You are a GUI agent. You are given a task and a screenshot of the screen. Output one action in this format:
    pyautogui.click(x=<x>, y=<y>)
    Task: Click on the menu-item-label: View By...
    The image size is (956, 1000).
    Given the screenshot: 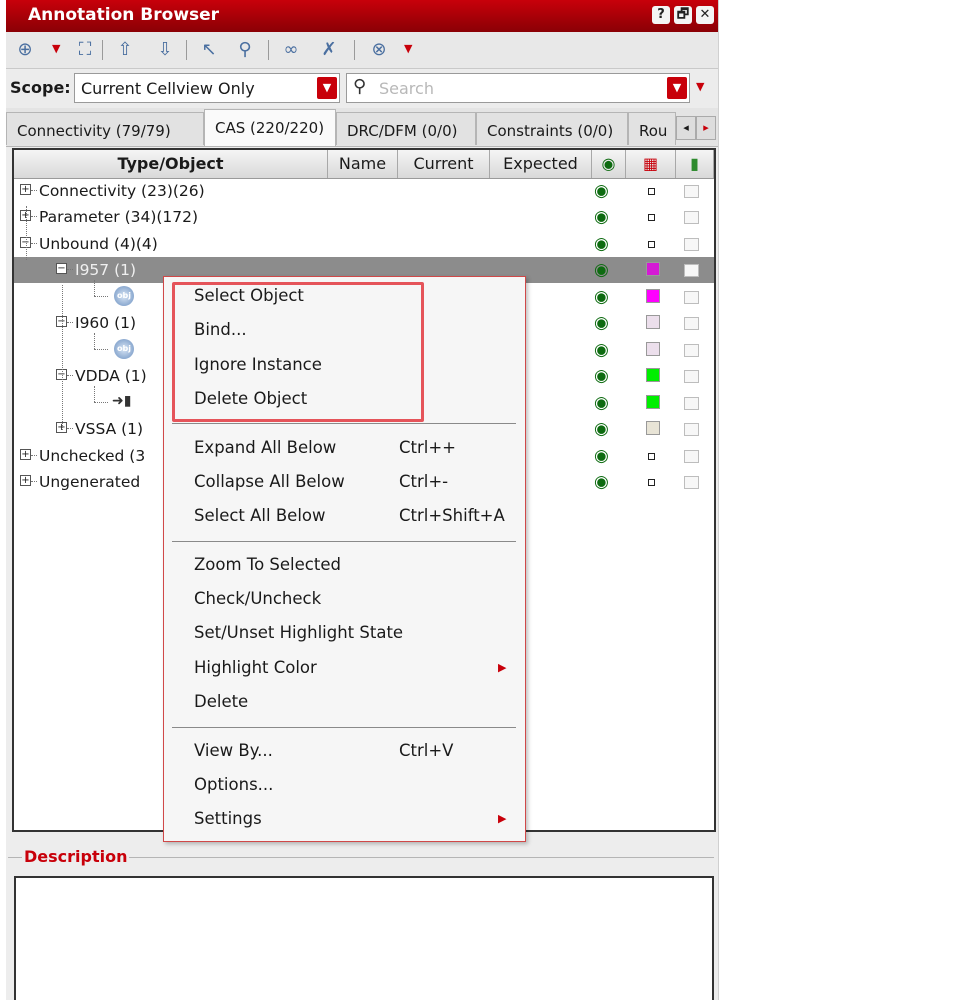 What is the action you would take?
    pyautogui.click(x=233, y=750)
    